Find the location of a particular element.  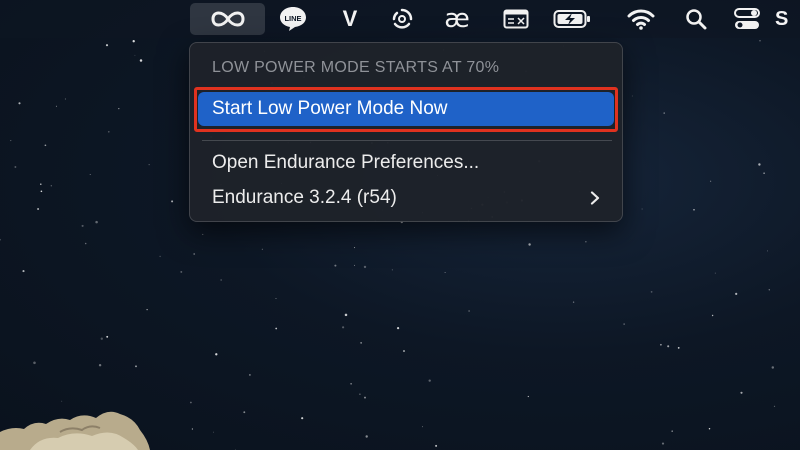

chevron-right-icon is located at coordinates (595, 198).